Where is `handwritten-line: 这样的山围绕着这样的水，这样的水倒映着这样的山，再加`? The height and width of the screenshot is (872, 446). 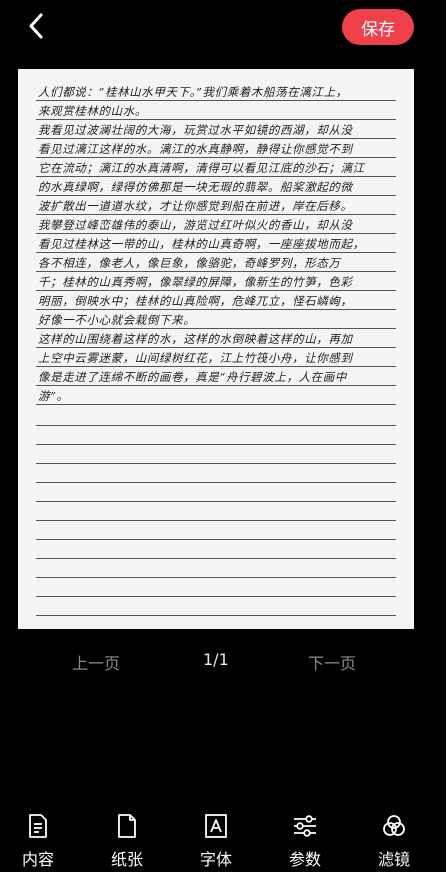
handwritten-line: 这样的山围绕着这样的水，这样的水倒映着这样的山，再加 is located at coordinates (195, 339).